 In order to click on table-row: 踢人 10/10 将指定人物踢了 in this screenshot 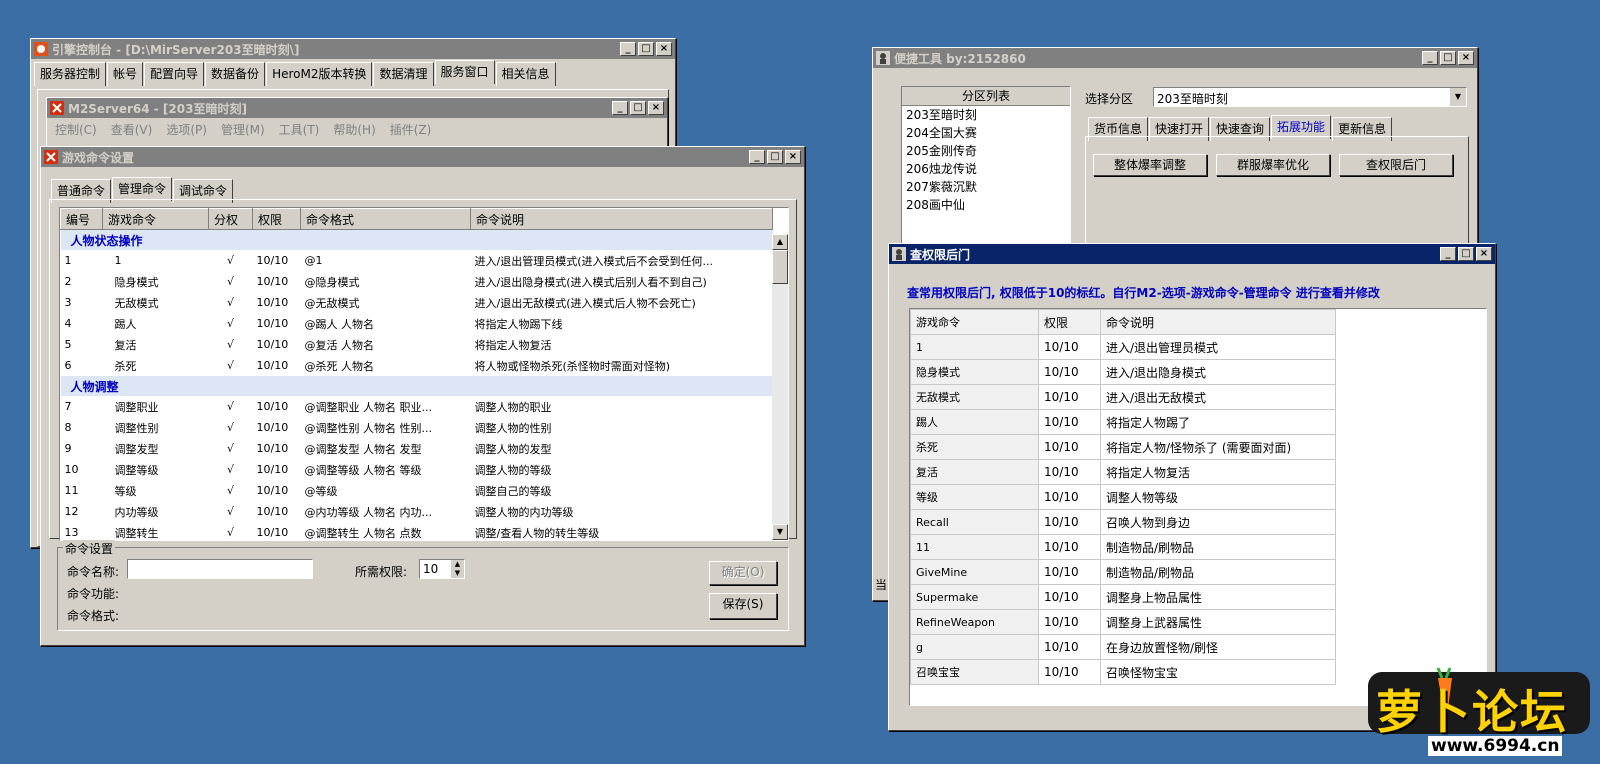, I will do `click(1123, 422)`.